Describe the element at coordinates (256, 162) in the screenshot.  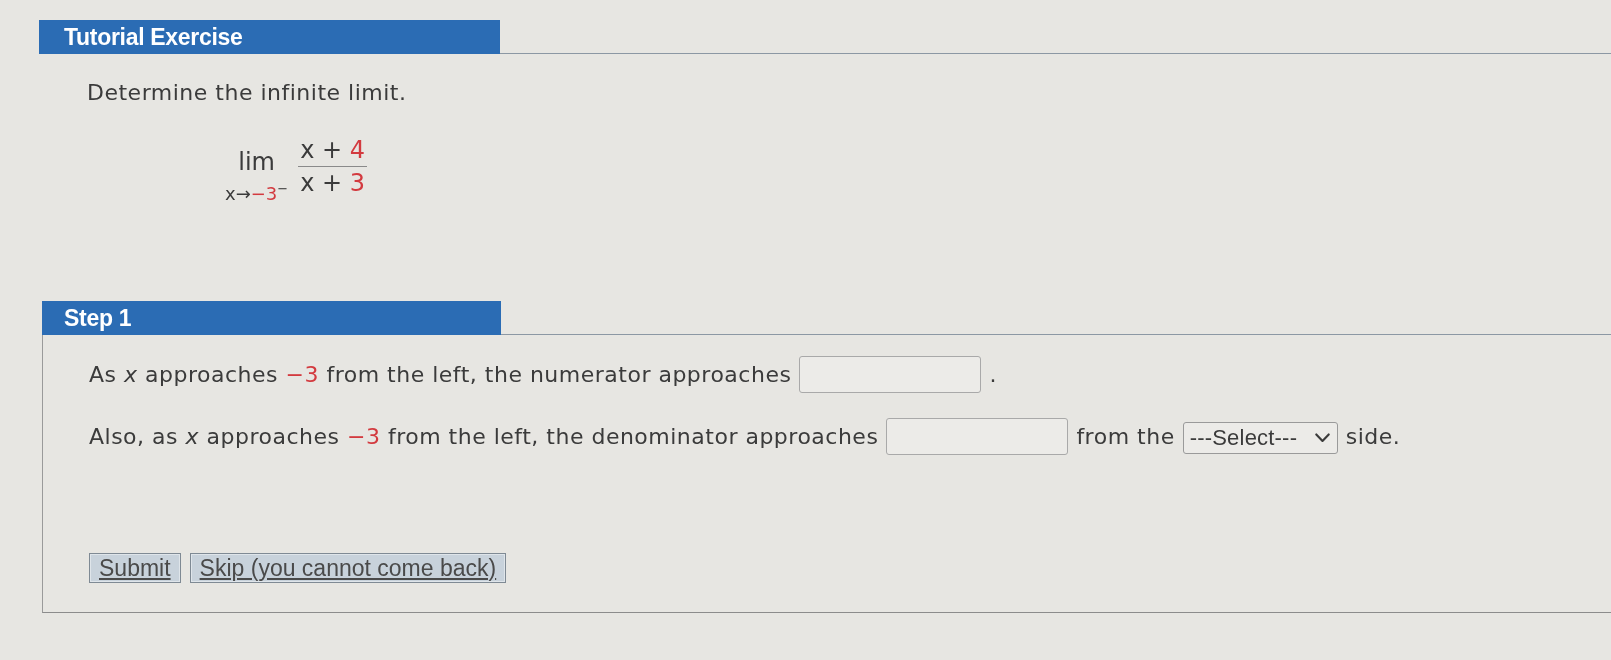
I see `limit-operator: lim` at that location.